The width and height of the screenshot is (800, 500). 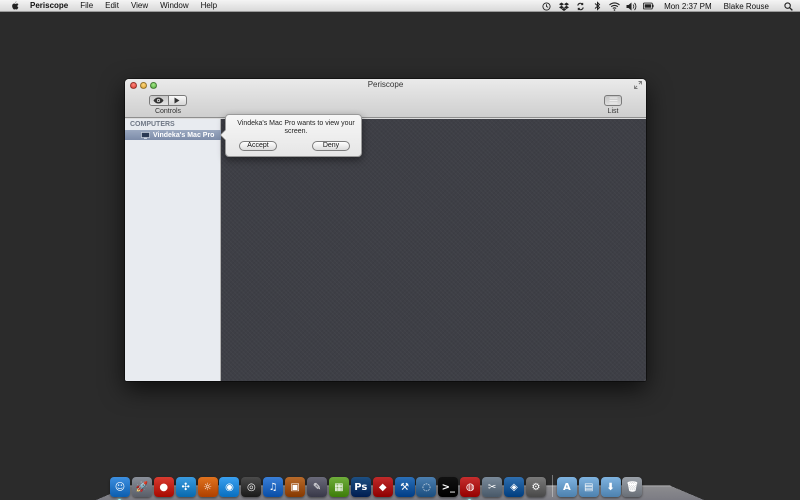 What do you see at coordinates (404, 487) in the screenshot?
I see `dock-xcode-icon: ⚒` at bounding box center [404, 487].